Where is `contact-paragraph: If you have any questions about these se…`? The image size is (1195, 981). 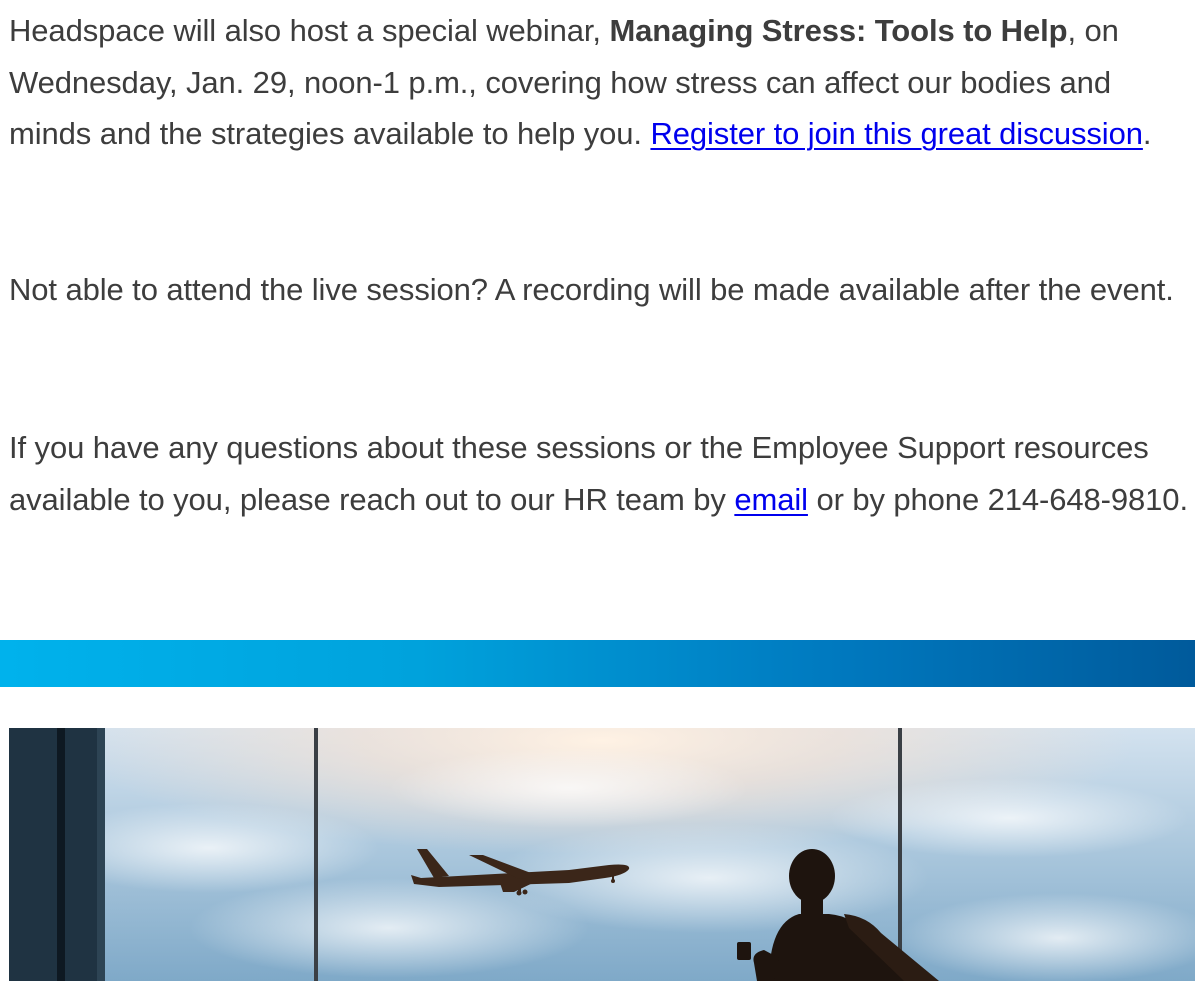
contact-paragraph: If you have any questions about these se… is located at coordinates (602, 473).